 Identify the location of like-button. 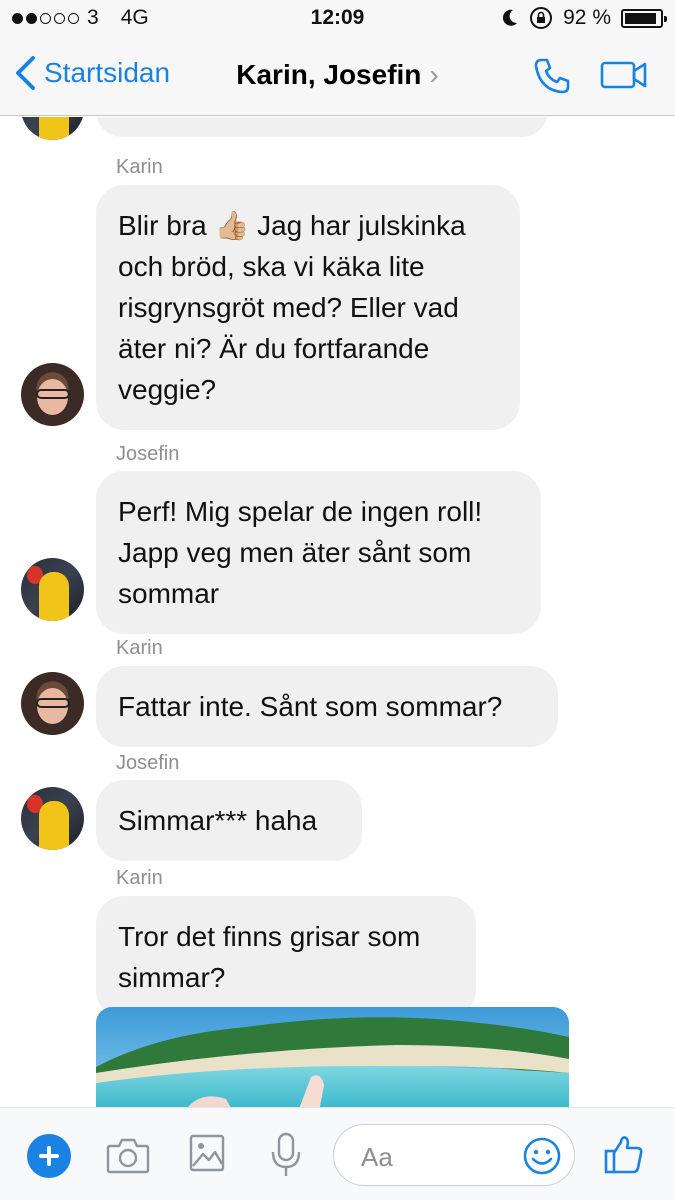
(624, 1156).